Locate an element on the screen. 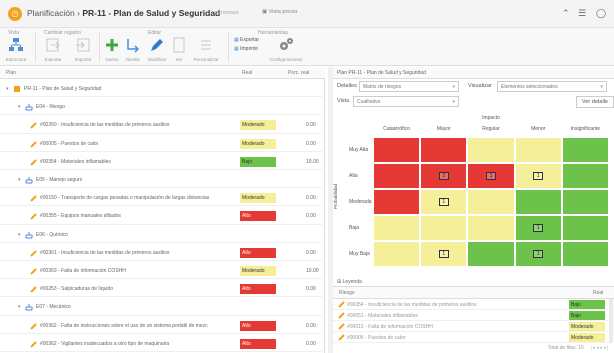  exportar-registro-button: Exportar is located at coordinates (53, 49).